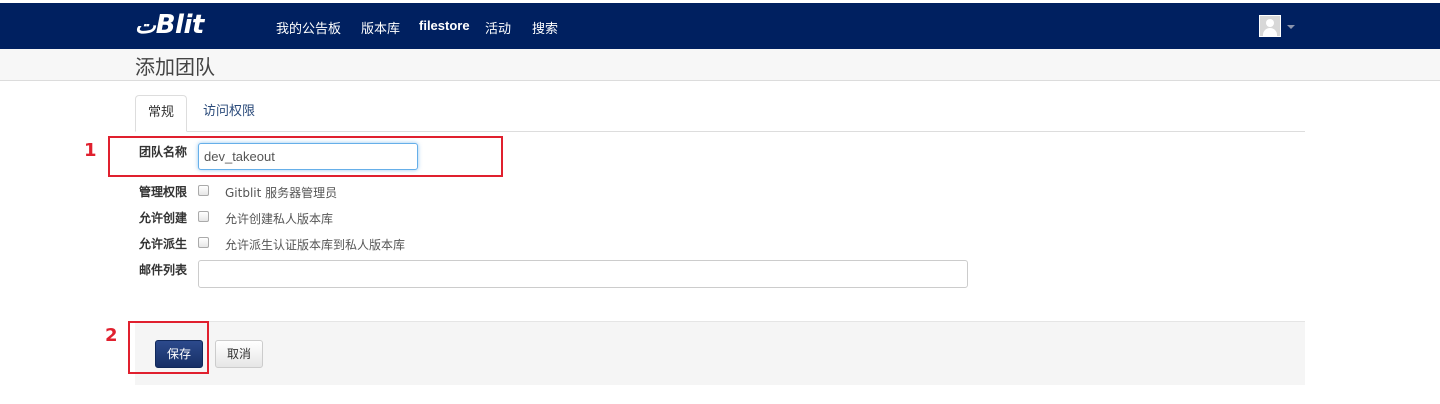 The image size is (1440, 404). What do you see at coordinates (498, 27) in the screenshot?
I see `nav-activity: 活动` at bounding box center [498, 27].